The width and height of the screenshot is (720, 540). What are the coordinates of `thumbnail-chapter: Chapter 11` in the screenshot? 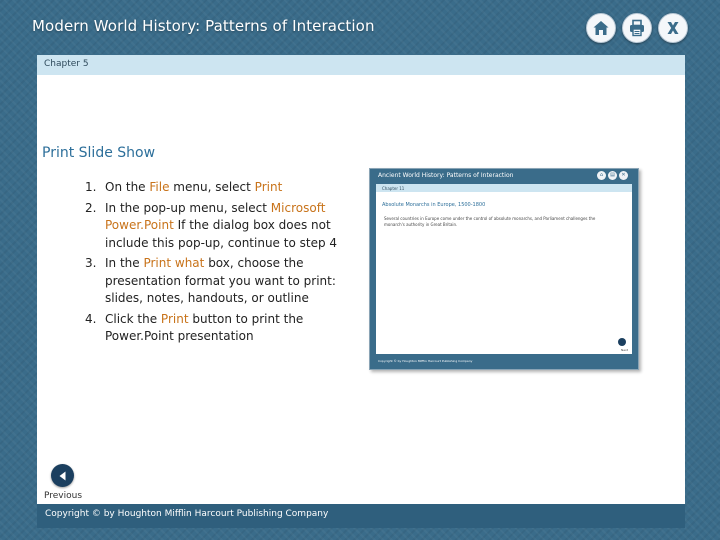 It's located at (504, 188).